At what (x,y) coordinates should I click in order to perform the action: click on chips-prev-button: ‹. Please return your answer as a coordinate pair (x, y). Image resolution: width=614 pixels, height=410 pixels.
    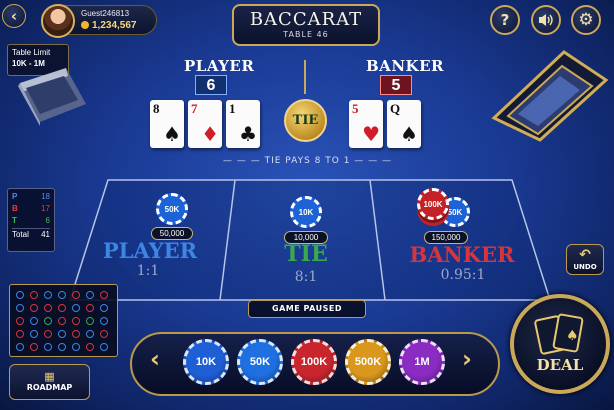
    Looking at the image, I should click on (155, 359).